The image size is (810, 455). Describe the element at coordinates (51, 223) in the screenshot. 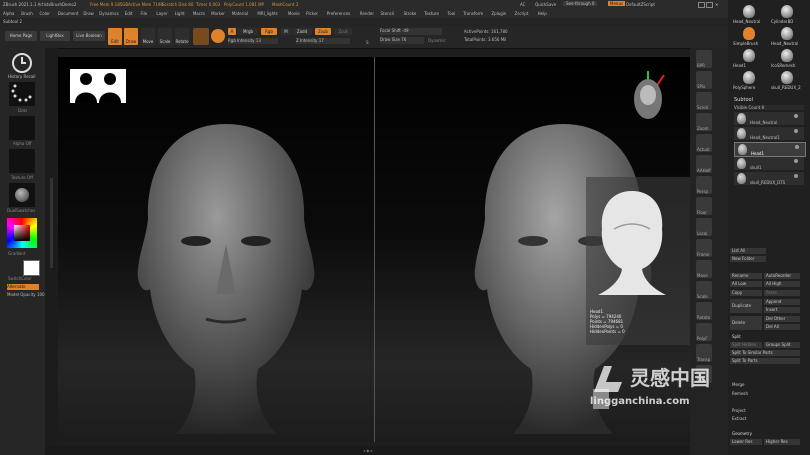

I see `left-tray-scroll-handle` at that location.